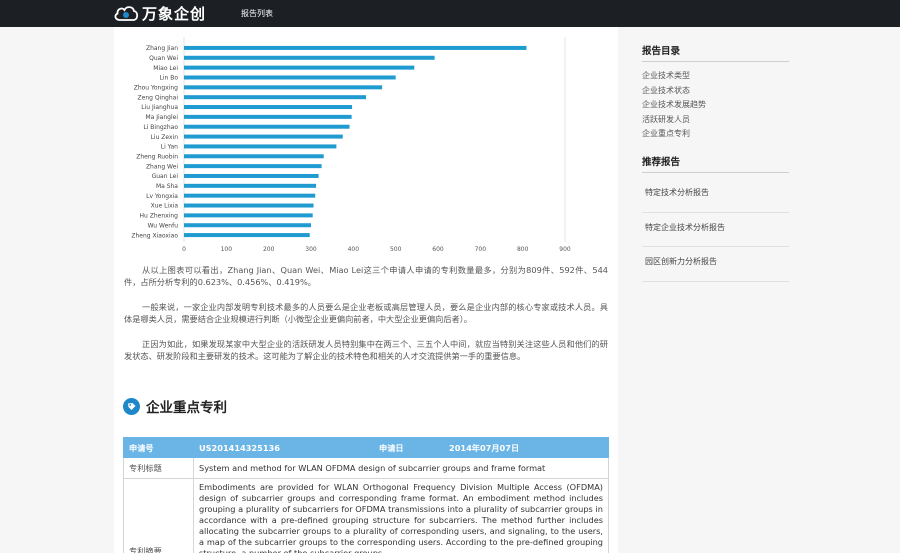 Image resolution: width=900 pixels, height=553 pixels. I want to click on x-tick-label: 900, so click(565, 249).